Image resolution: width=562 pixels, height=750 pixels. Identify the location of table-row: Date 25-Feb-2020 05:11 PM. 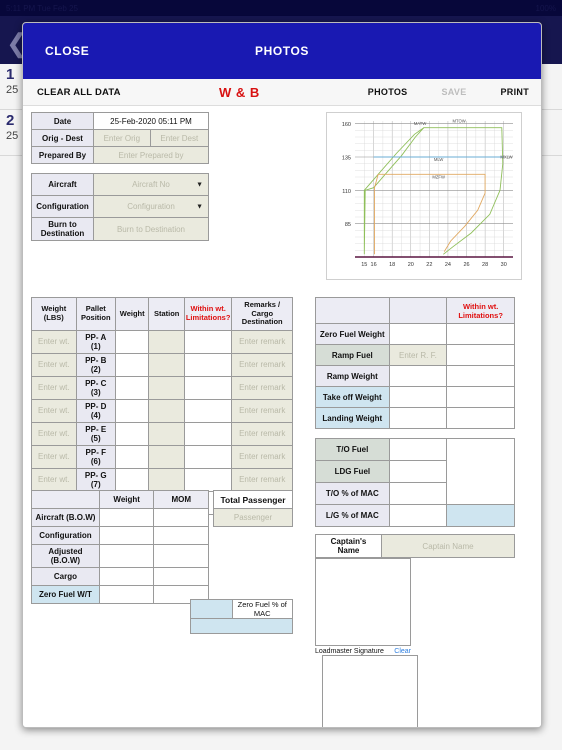
(120, 121).